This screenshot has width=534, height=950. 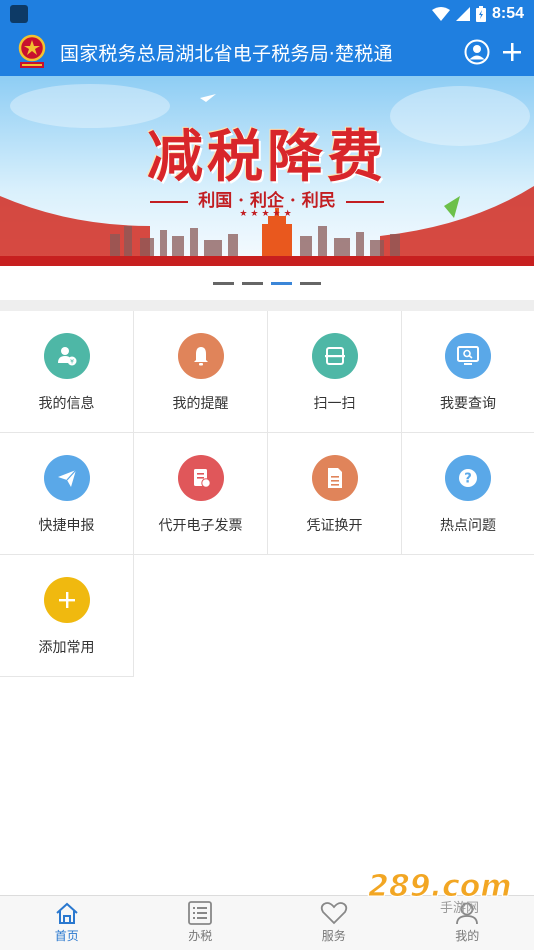 I want to click on grid-item-label: 快捷申报, so click(x=66, y=526).